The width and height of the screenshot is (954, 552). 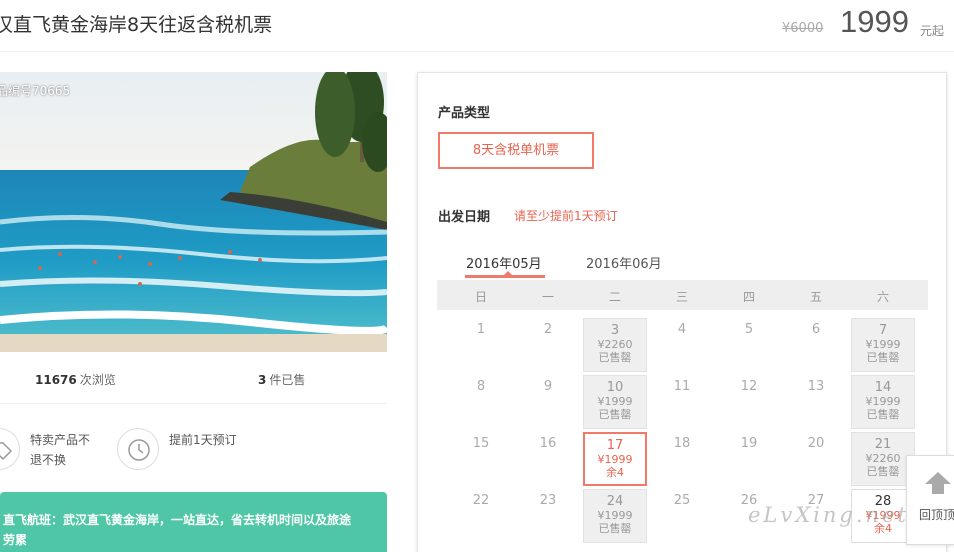 What do you see at coordinates (548, 516) in the screenshot?
I see `calendar-day-23: 23` at bounding box center [548, 516].